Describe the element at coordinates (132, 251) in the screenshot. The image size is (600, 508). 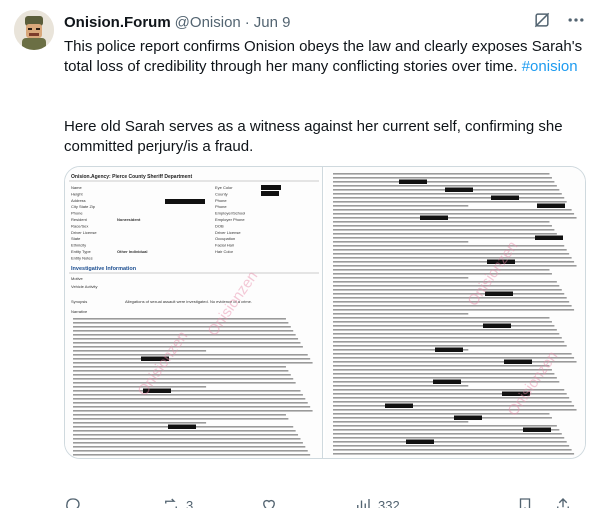
I see `row-value: Other Individual` at that location.